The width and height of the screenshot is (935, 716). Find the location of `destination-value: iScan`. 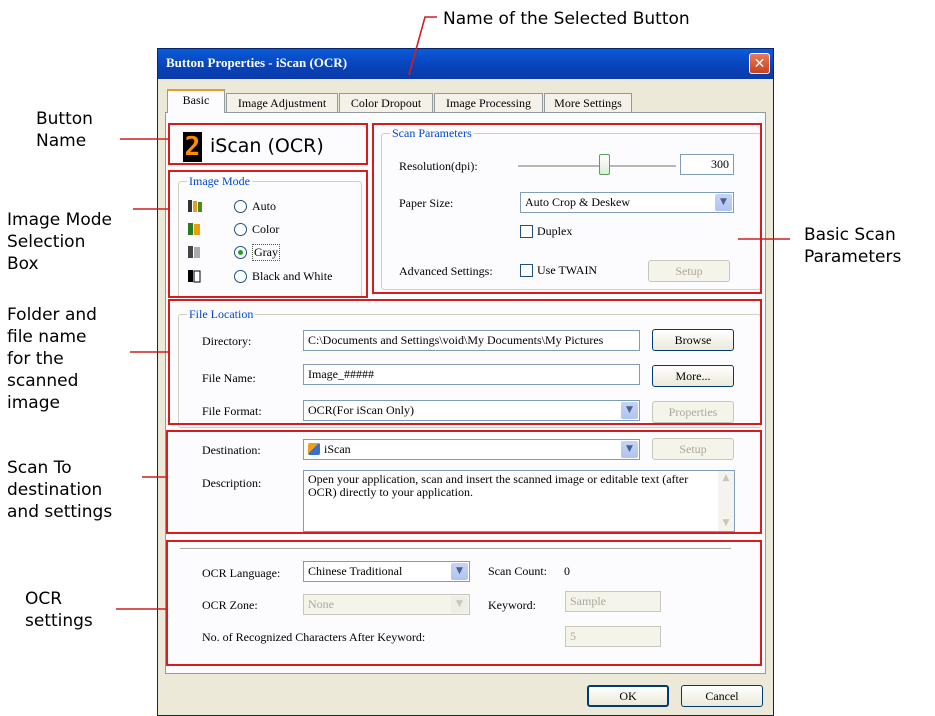

destination-value: iScan is located at coordinates (337, 449).